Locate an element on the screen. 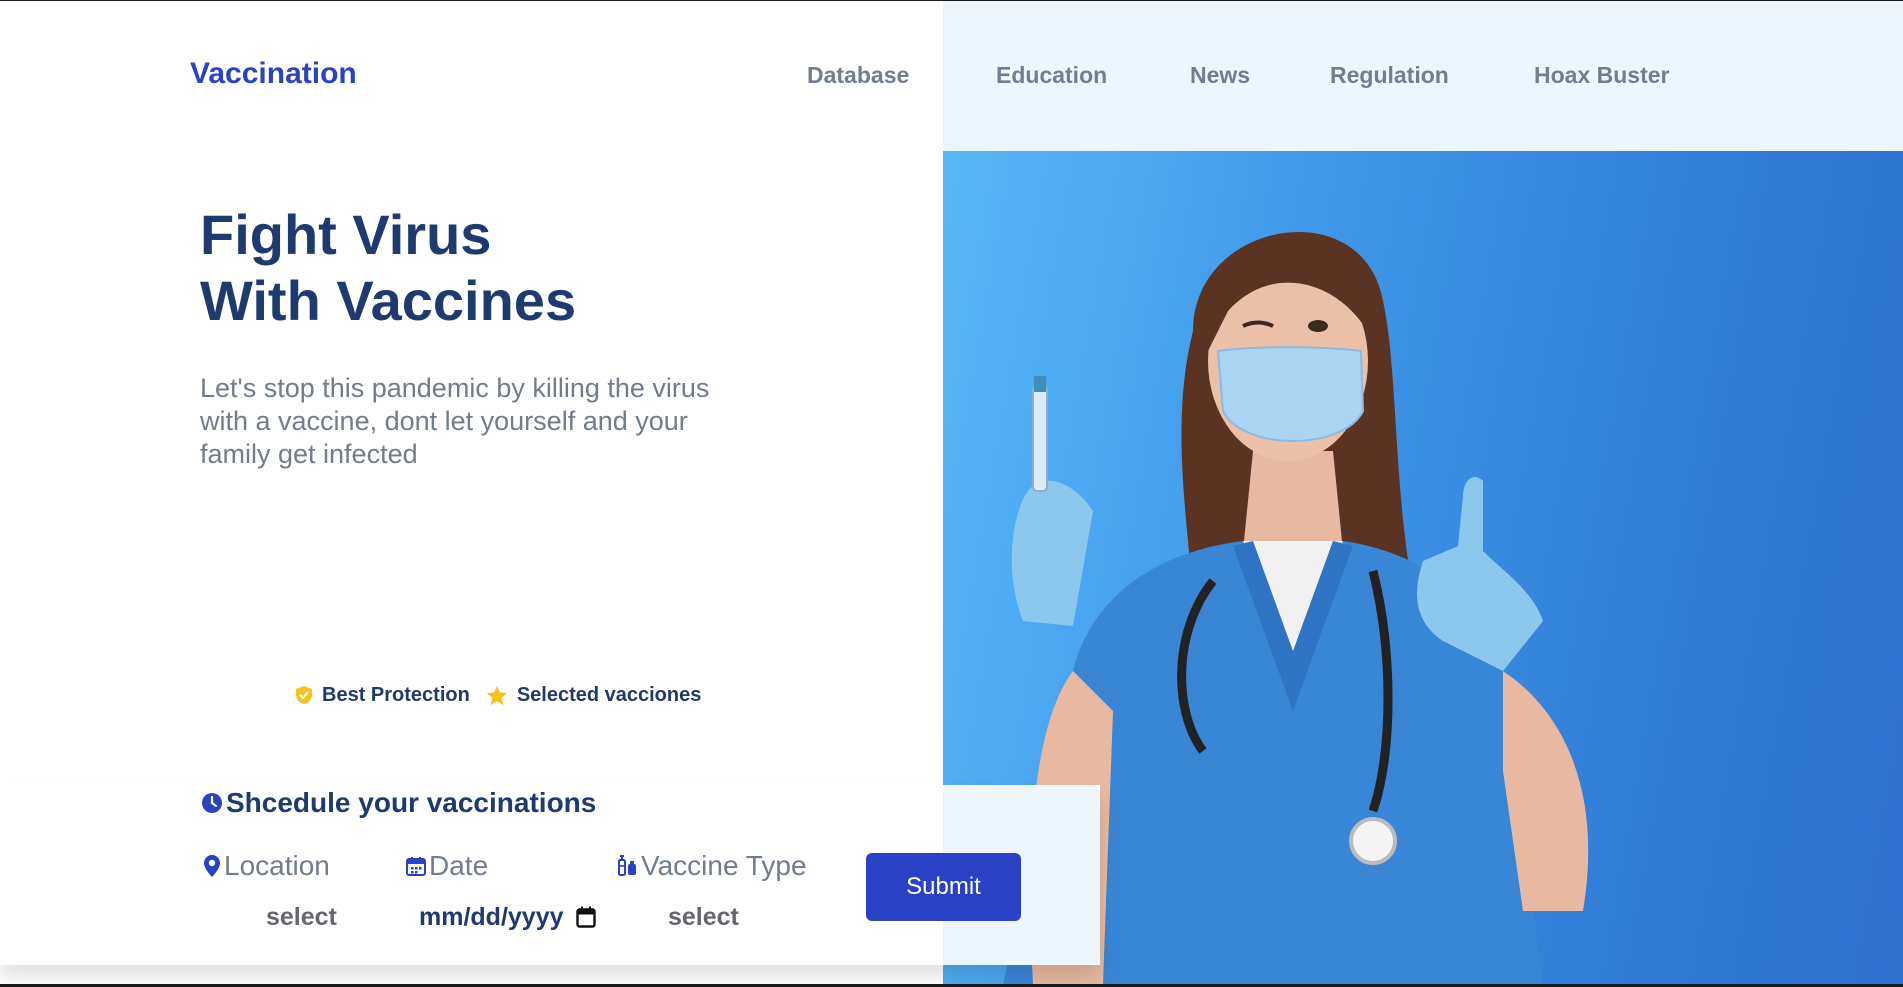  vaccine-type-select: select is located at coordinates (703, 917).